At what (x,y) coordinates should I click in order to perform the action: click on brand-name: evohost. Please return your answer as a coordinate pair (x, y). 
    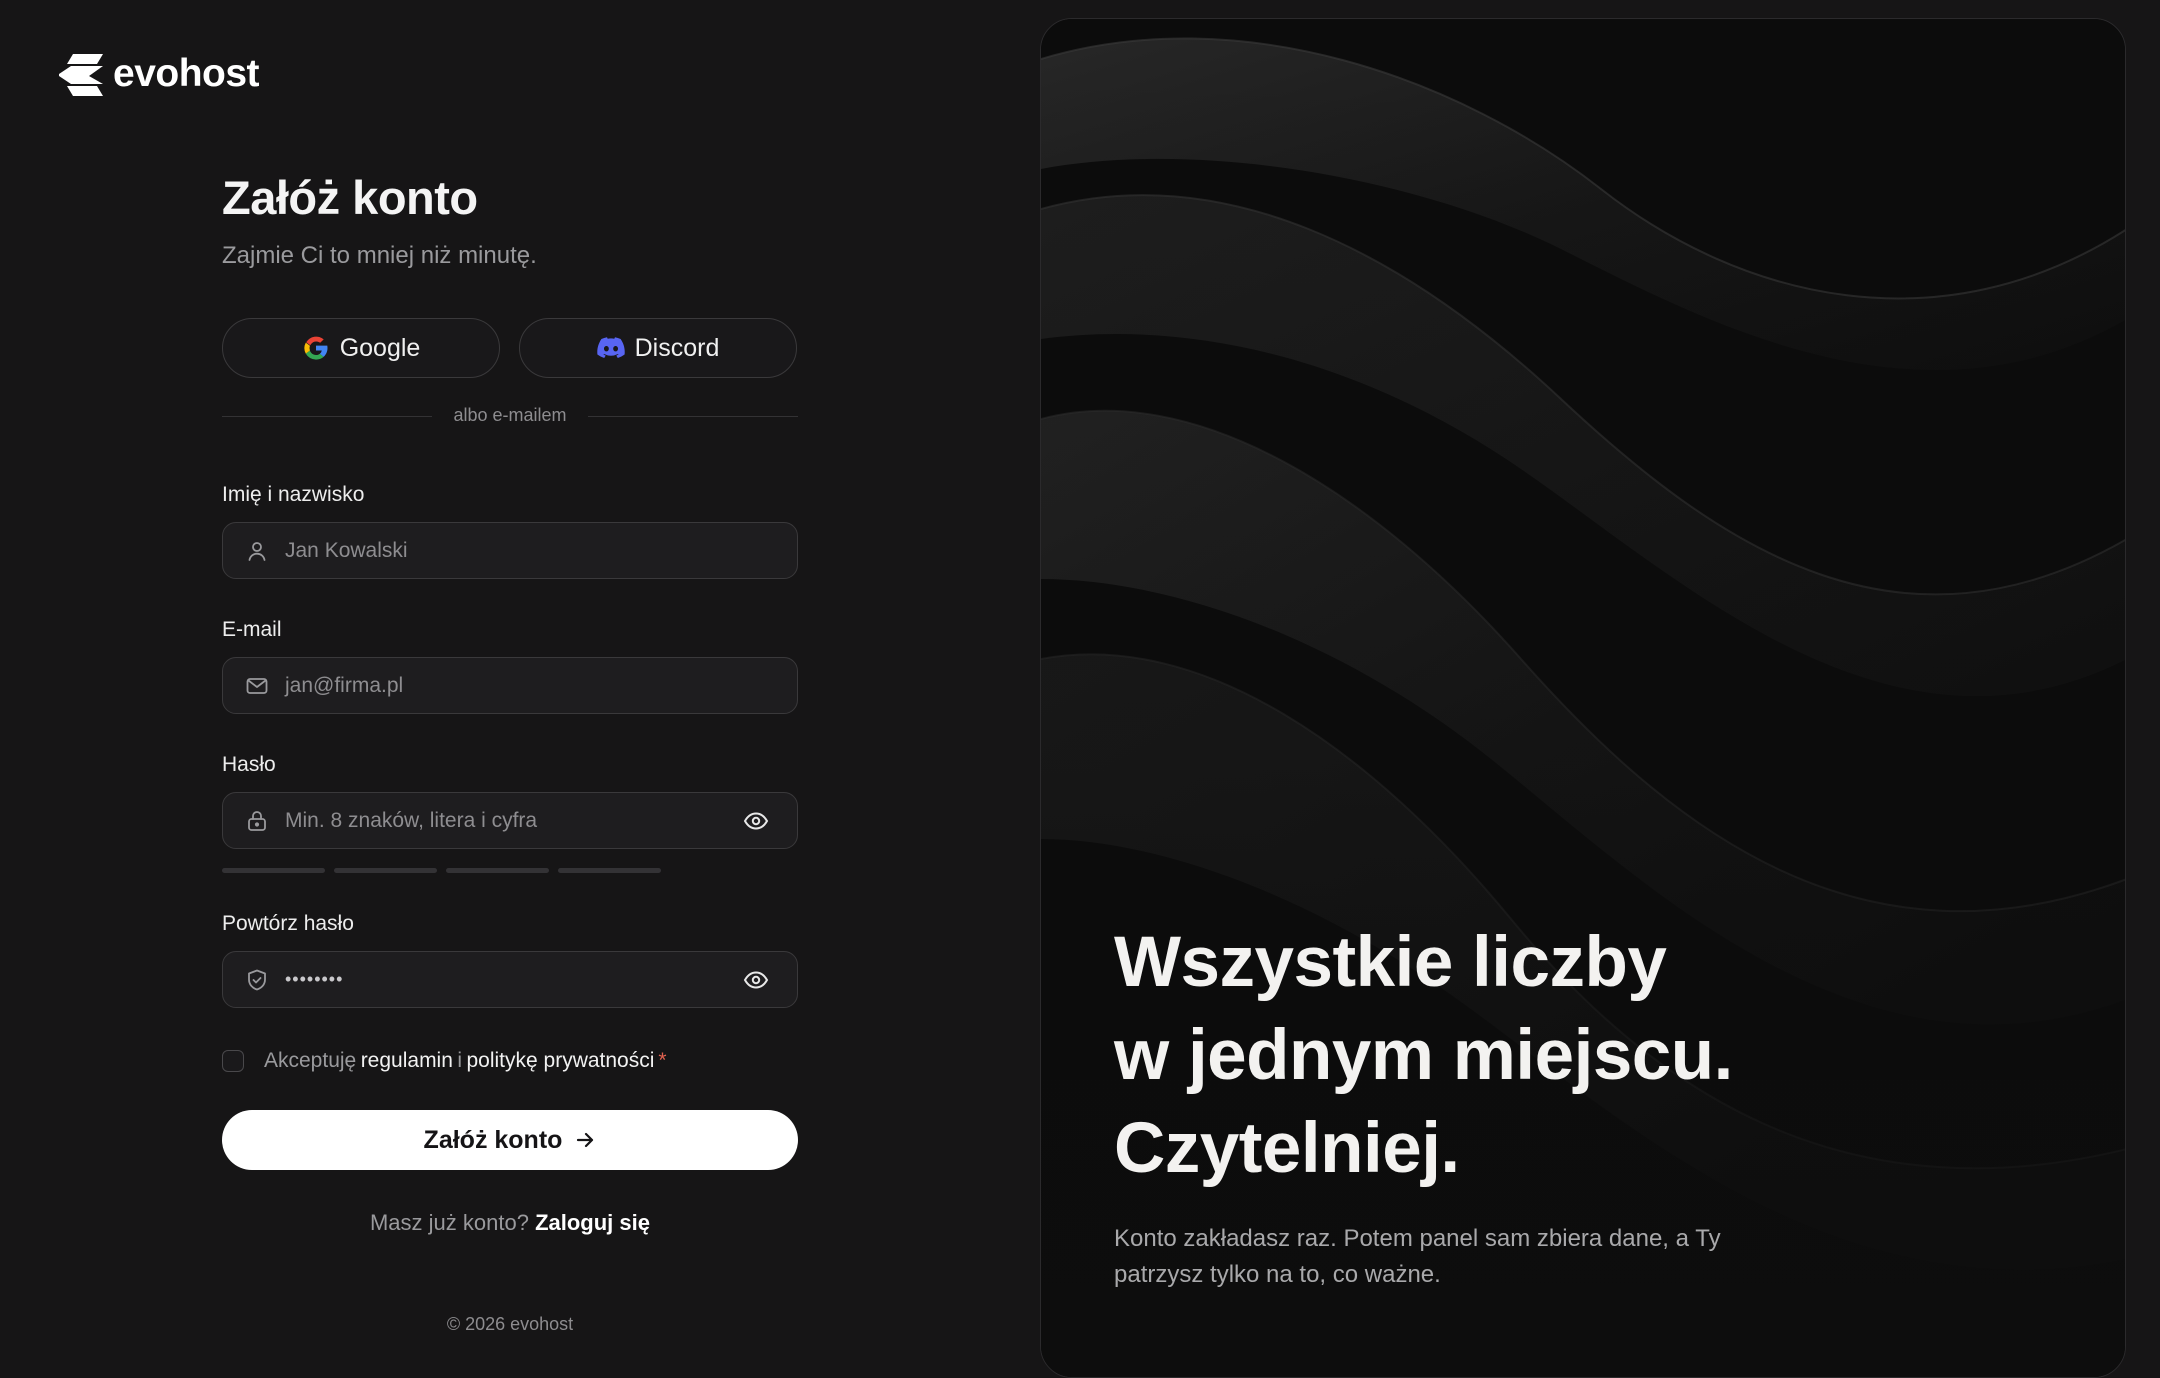
    Looking at the image, I should click on (186, 73).